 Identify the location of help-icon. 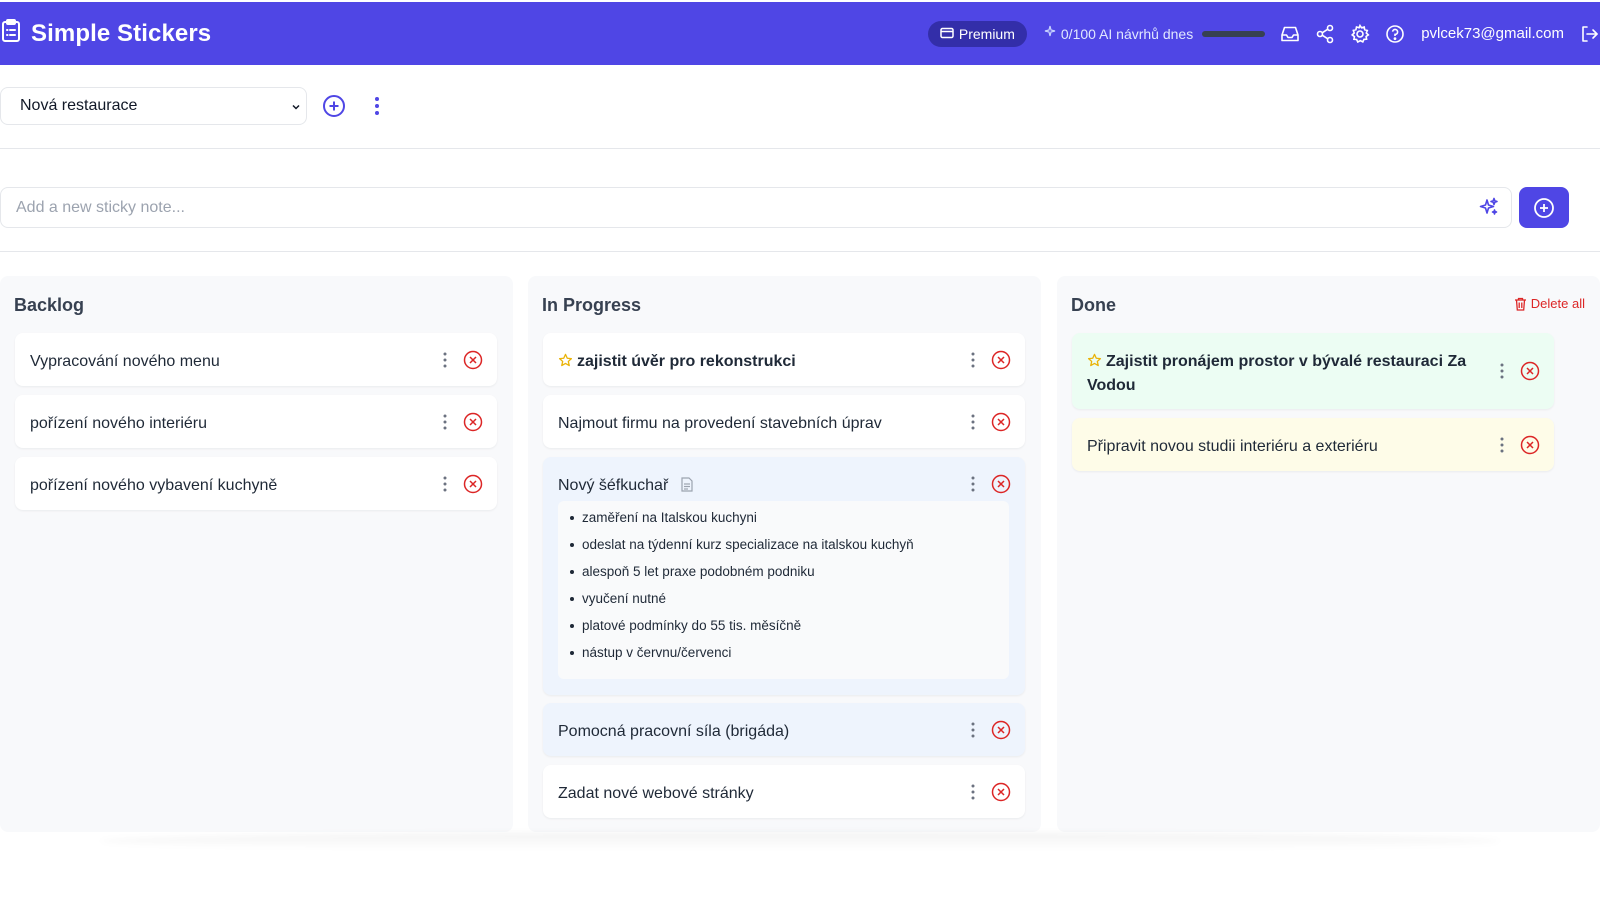
(1395, 34).